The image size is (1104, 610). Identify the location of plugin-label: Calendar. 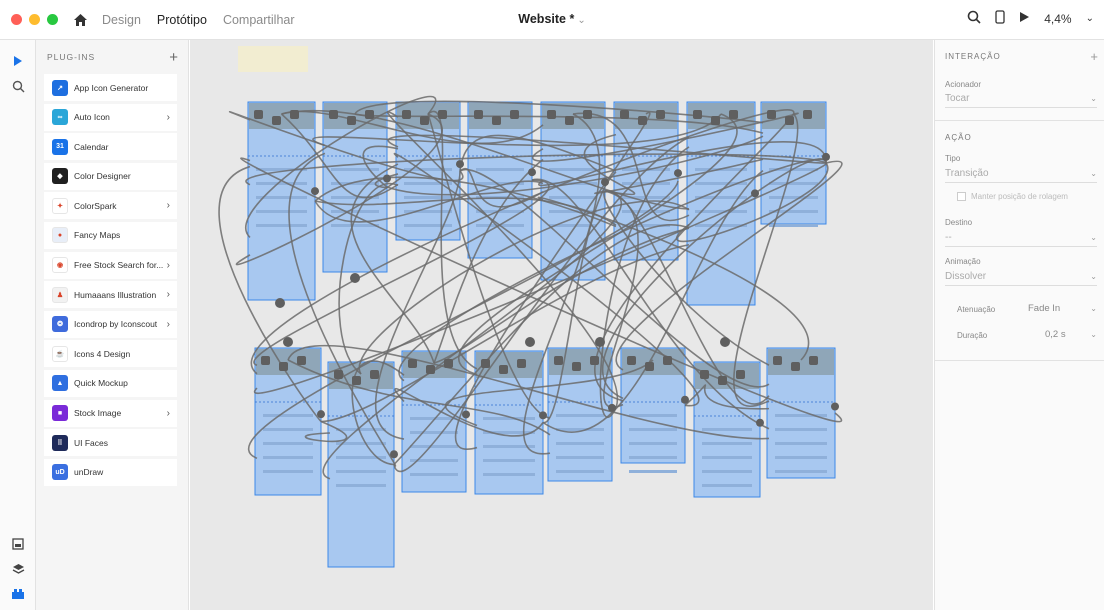
(91, 146).